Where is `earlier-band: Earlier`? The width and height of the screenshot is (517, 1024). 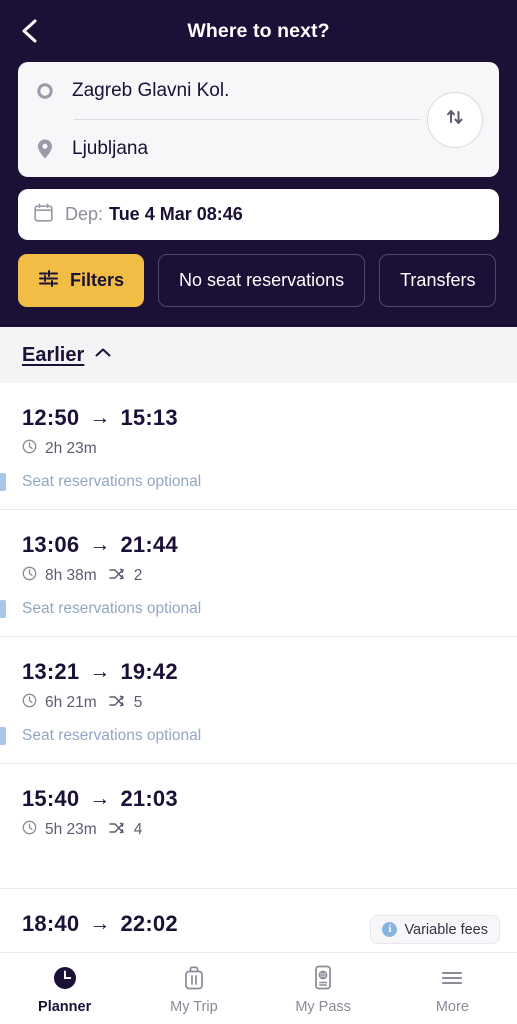
earlier-band: Earlier is located at coordinates (258, 355).